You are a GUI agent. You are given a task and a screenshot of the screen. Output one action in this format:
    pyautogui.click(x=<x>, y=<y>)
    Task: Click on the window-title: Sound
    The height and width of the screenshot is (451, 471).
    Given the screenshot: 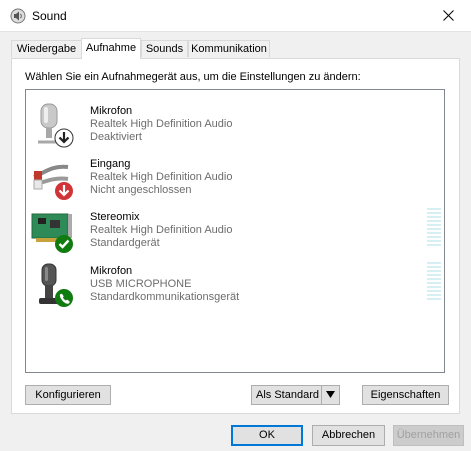 What is the action you would take?
    pyautogui.click(x=49, y=16)
    